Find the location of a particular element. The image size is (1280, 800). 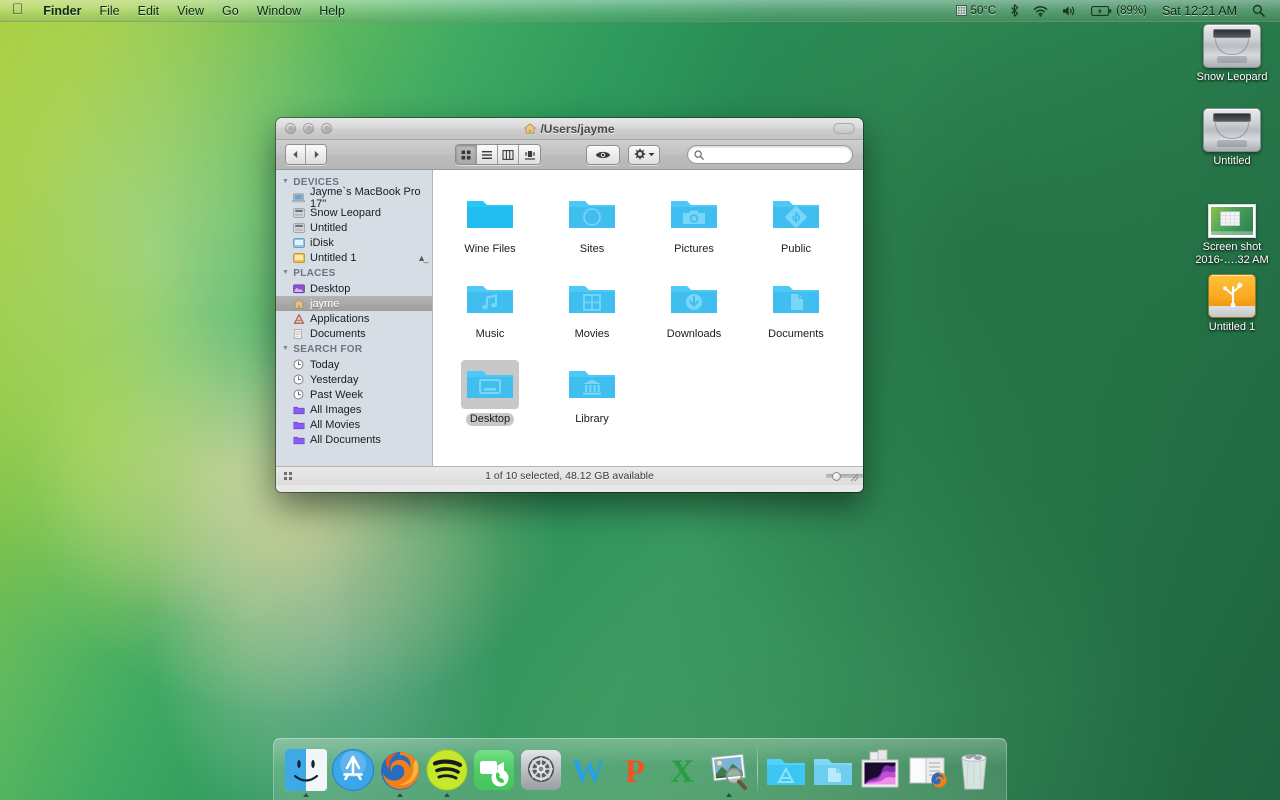

sidebar-item-all-images: All Images is located at coordinates (354, 409).